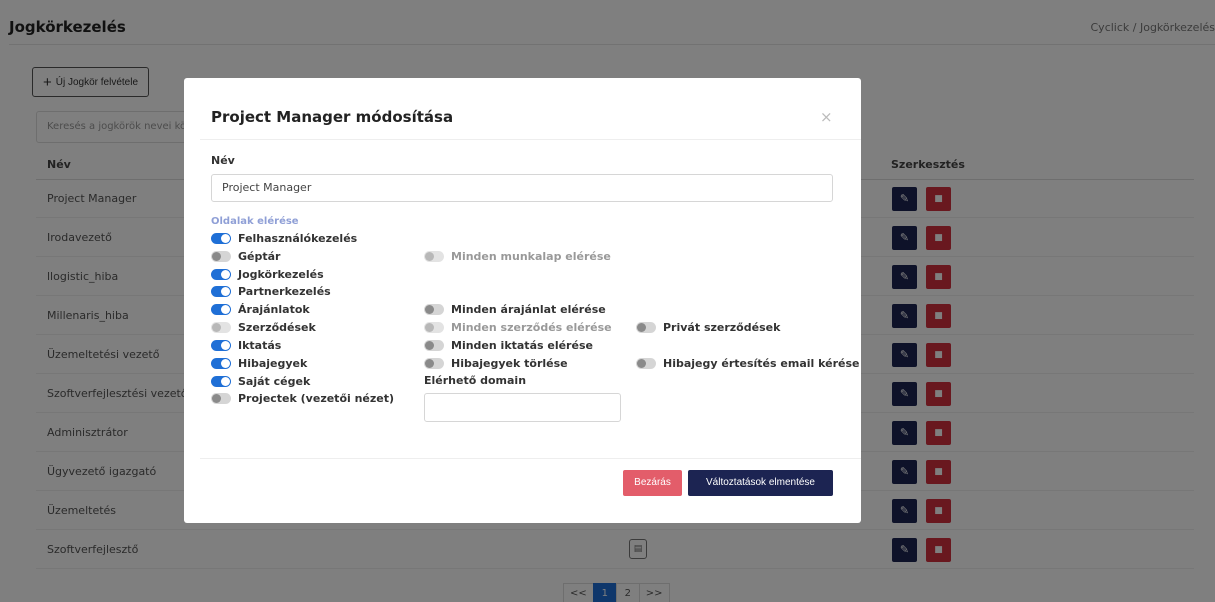 The height and width of the screenshot is (602, 1215). I want to click on permission-iktatas: Iktatás, so click(246, 345).